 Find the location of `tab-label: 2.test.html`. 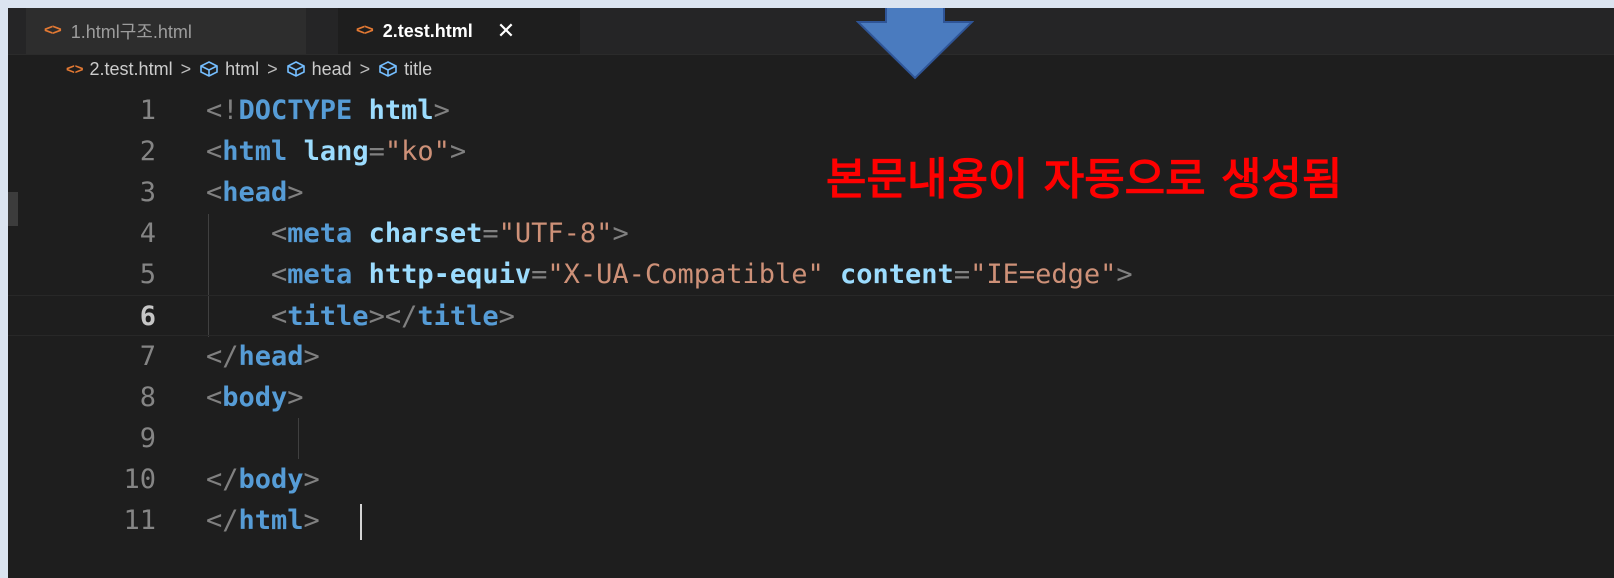

tab-label: 2.test.html is located at coordinates (427, 30).